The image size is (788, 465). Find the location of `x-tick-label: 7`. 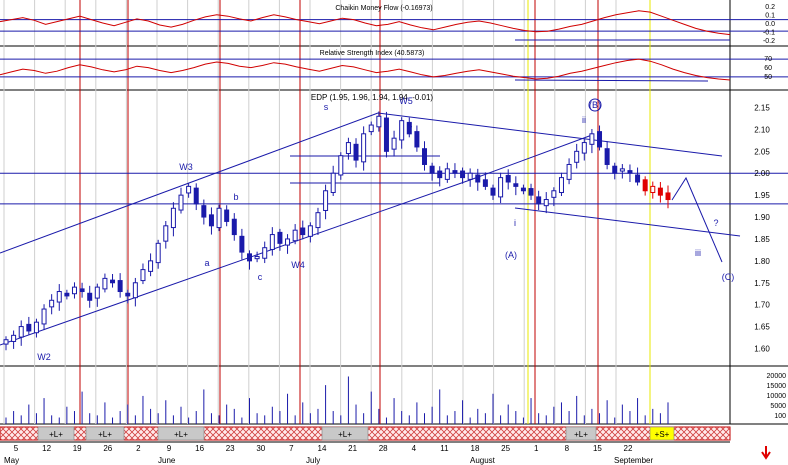

x-tick-label: 7 is located at coordinates (291, 448).